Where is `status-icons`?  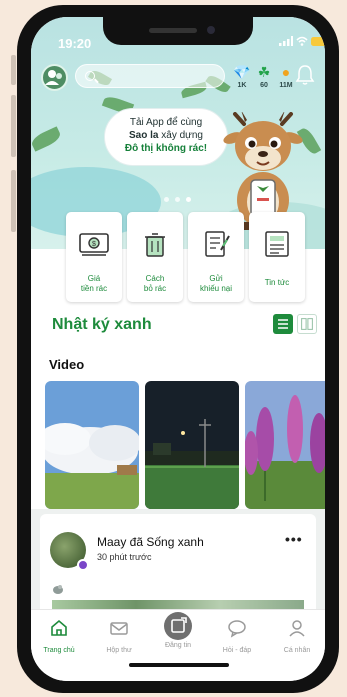 status-icons is located at coordinates (302, 41).